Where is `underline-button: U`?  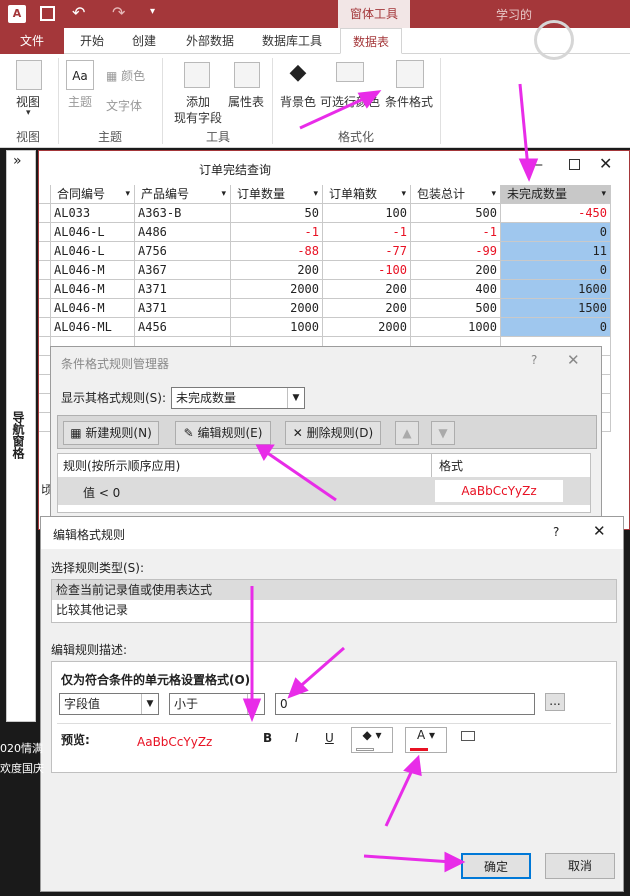 underline-button: U is located at coordinates (329, 738).